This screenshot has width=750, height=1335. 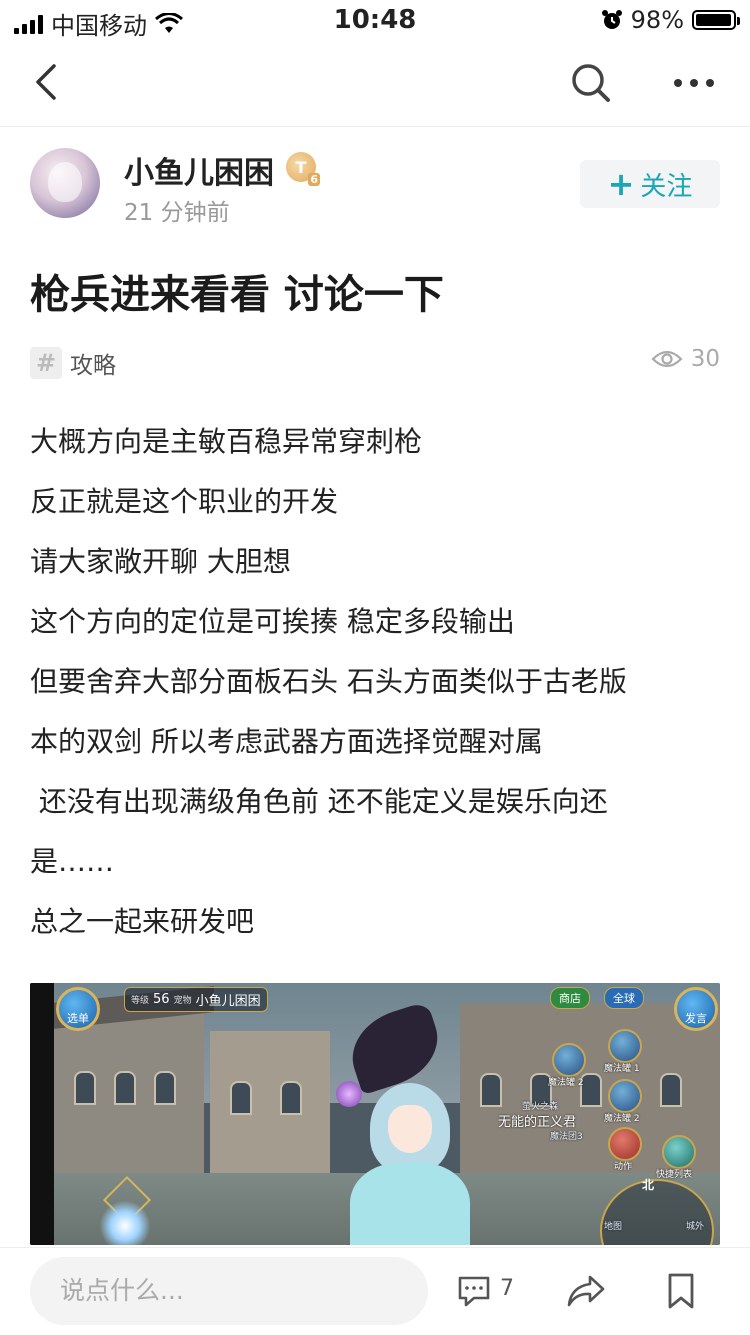 I want to click on follow-label: 关注, so click(x=666, y=186).